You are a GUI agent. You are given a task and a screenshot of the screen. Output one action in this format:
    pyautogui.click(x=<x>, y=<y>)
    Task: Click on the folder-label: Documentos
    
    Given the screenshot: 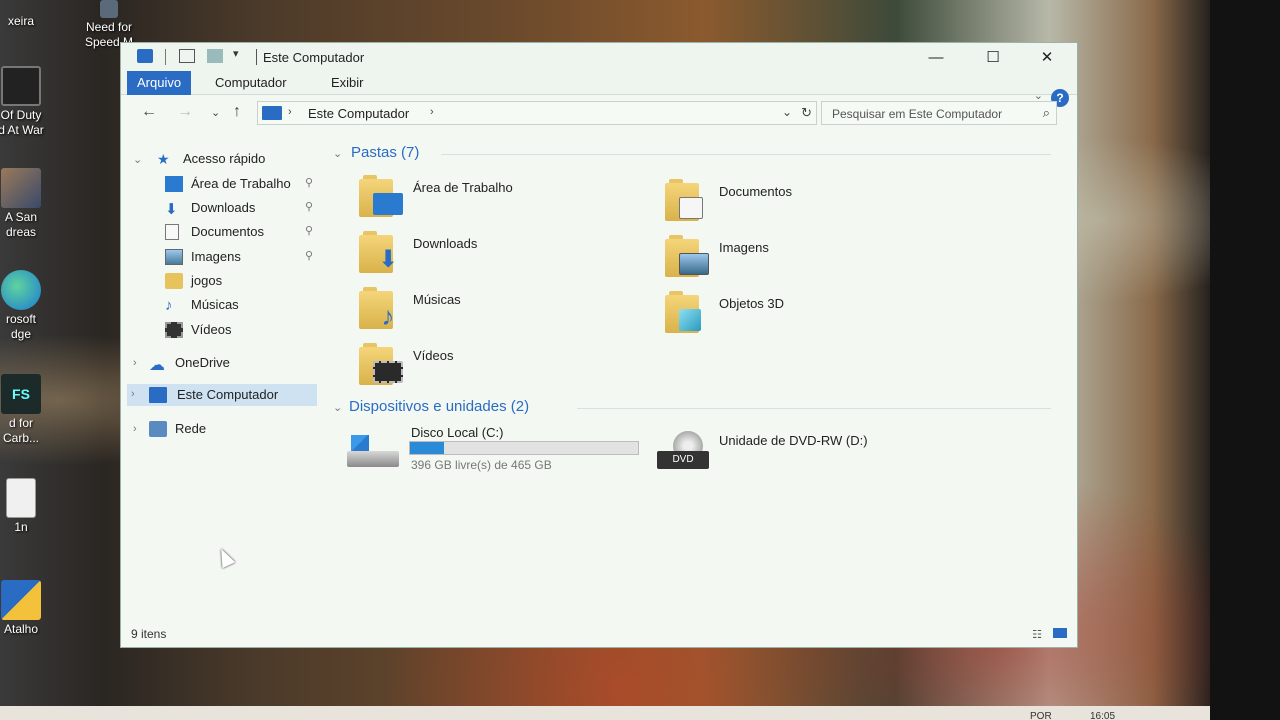 What is the action you would take?
    pyautogui.click(x=755, y=191)
    